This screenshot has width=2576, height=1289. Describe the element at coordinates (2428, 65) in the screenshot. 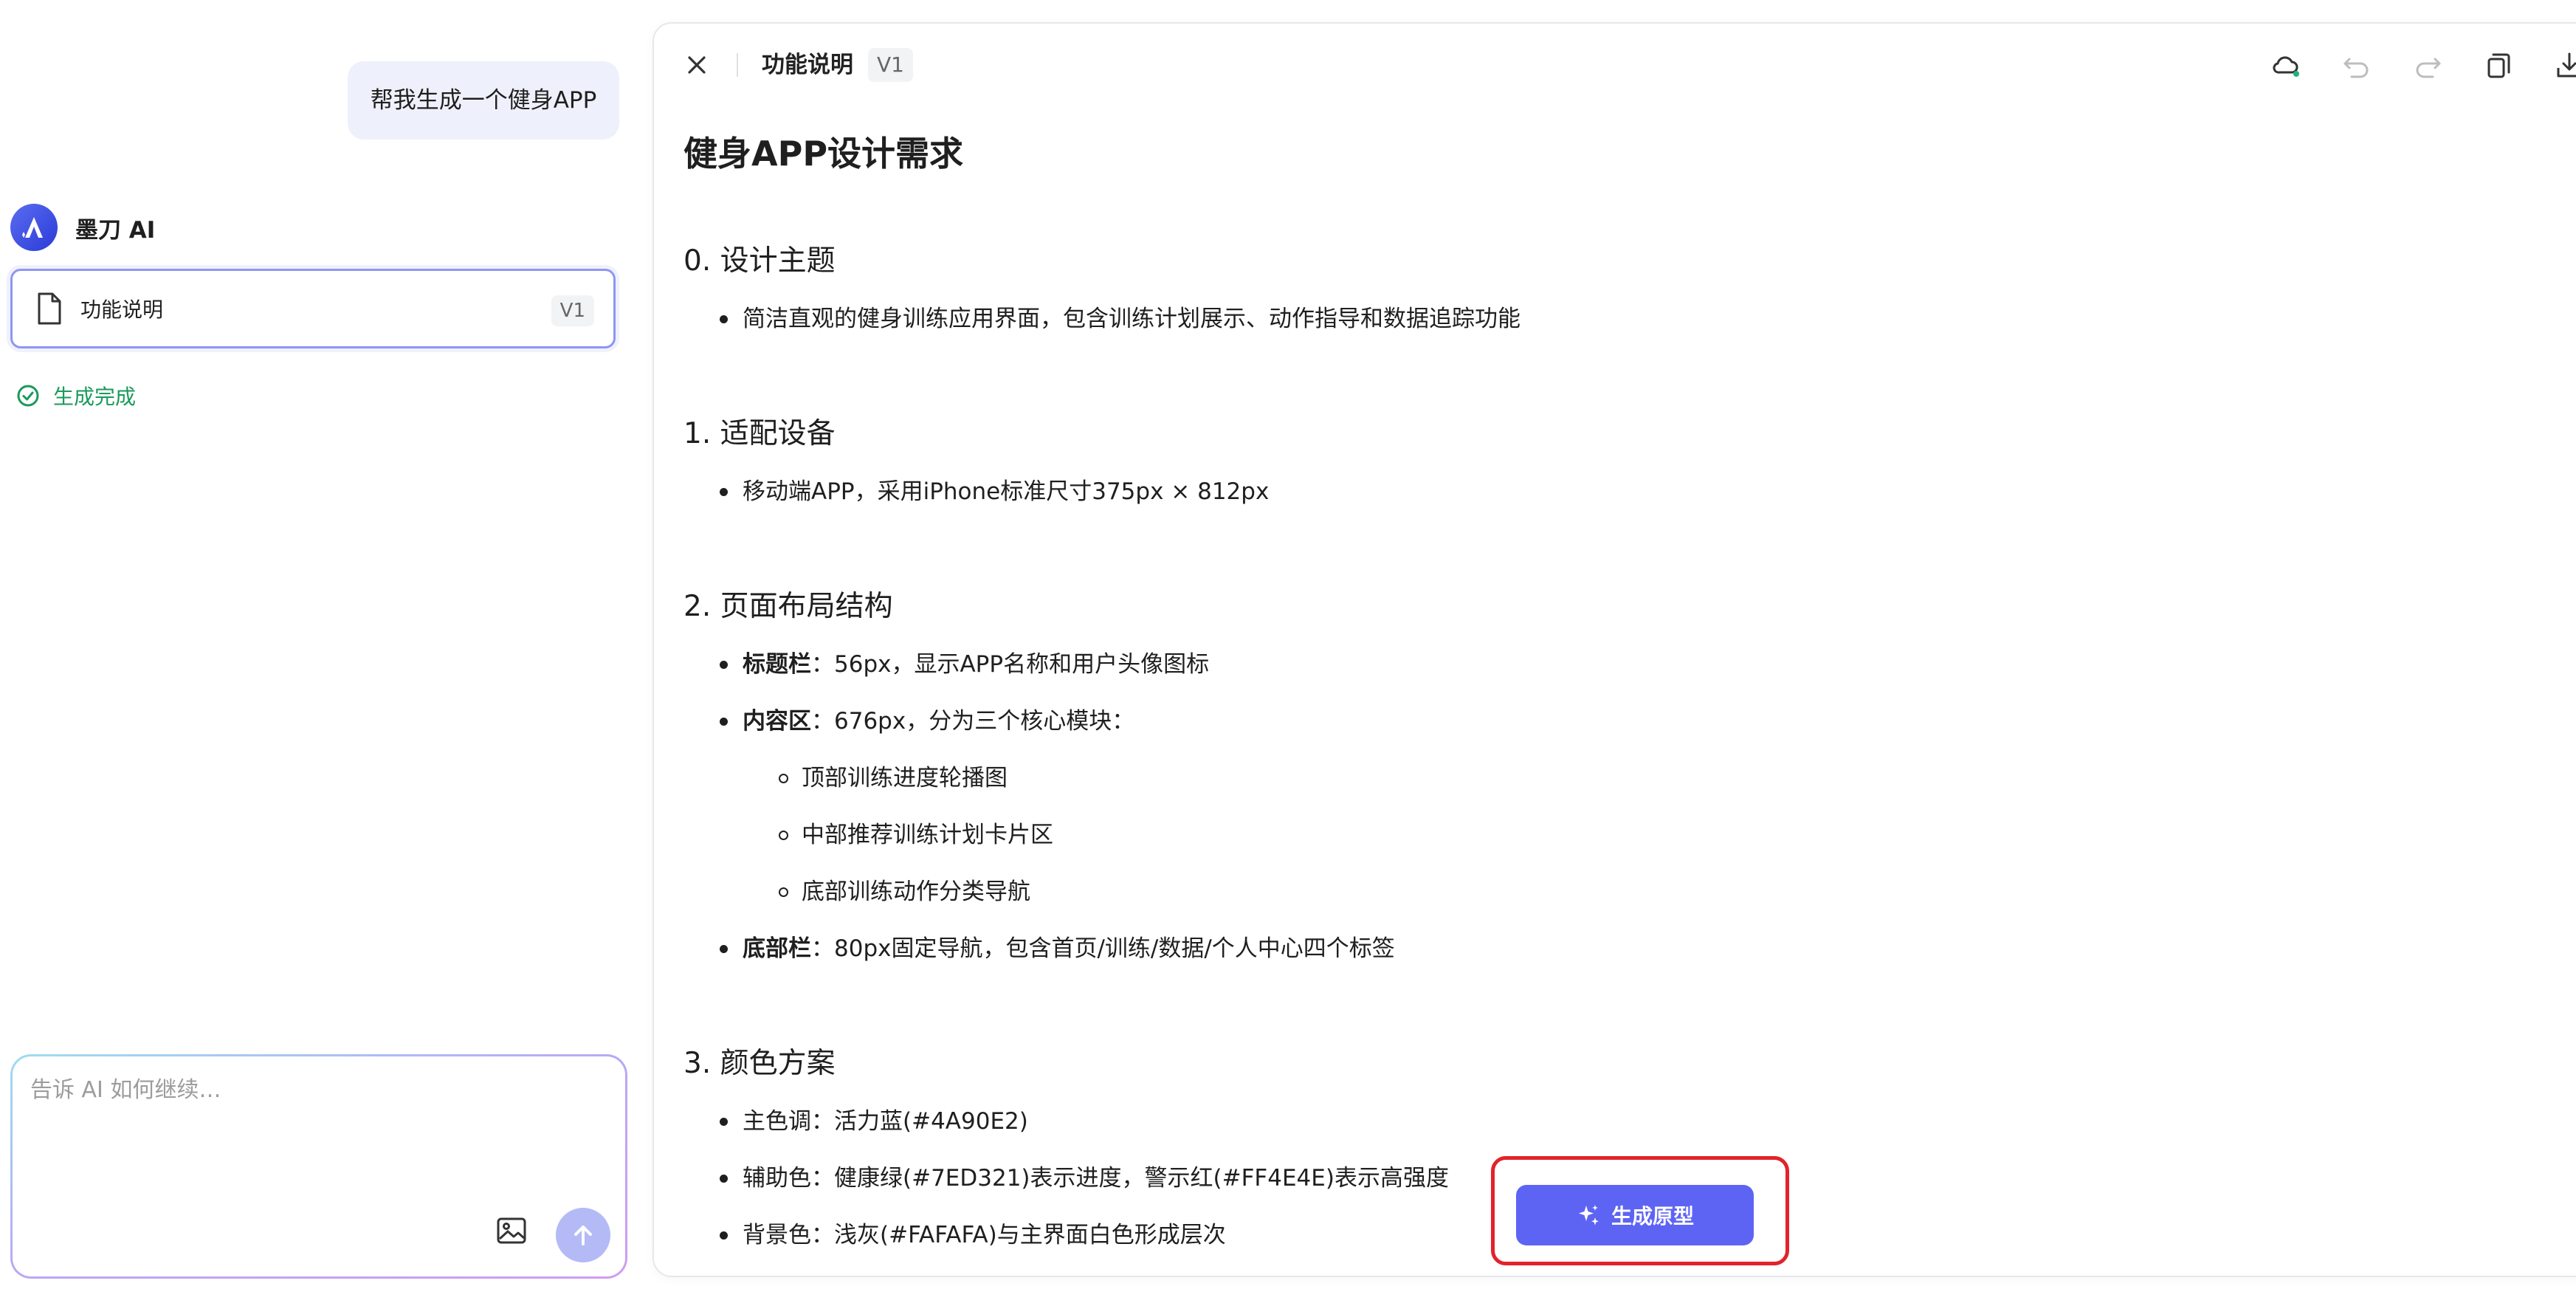

I see `redo-icon` at that location.